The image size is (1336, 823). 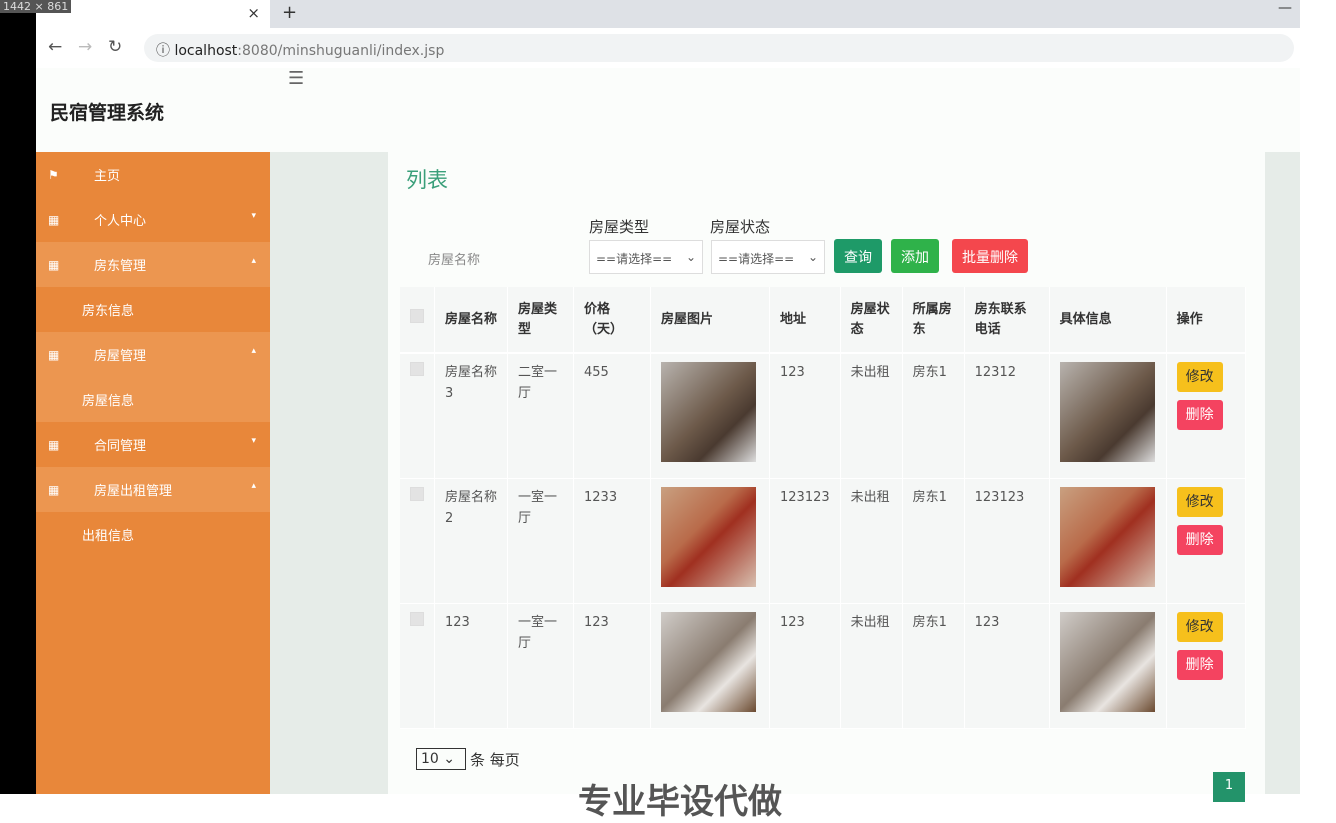 I want to click on col-status: 房屋状态, so click(x=871, y=320).